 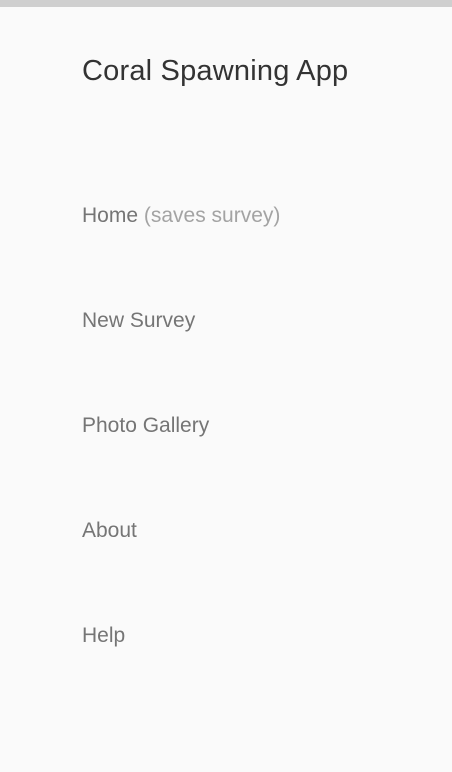 What do you see at coordinates (139, 320) in the screenshot?
I see `menu-item-new-survey-label: New Survey` at bounding box center [139, 320].